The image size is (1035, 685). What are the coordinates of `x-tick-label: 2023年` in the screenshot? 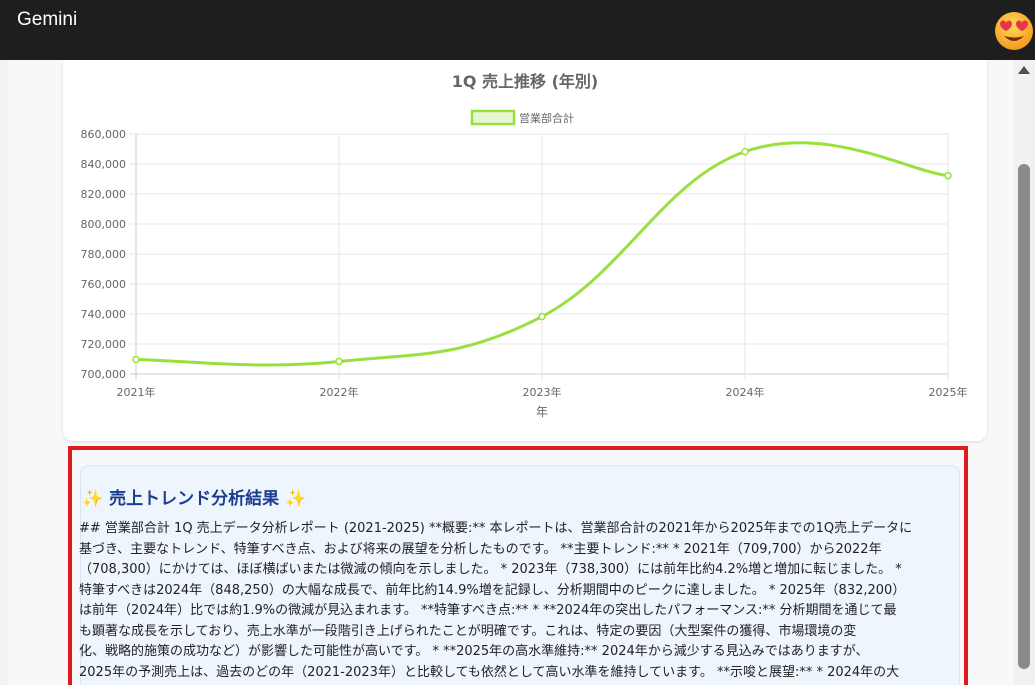 It's located at (542, 392).